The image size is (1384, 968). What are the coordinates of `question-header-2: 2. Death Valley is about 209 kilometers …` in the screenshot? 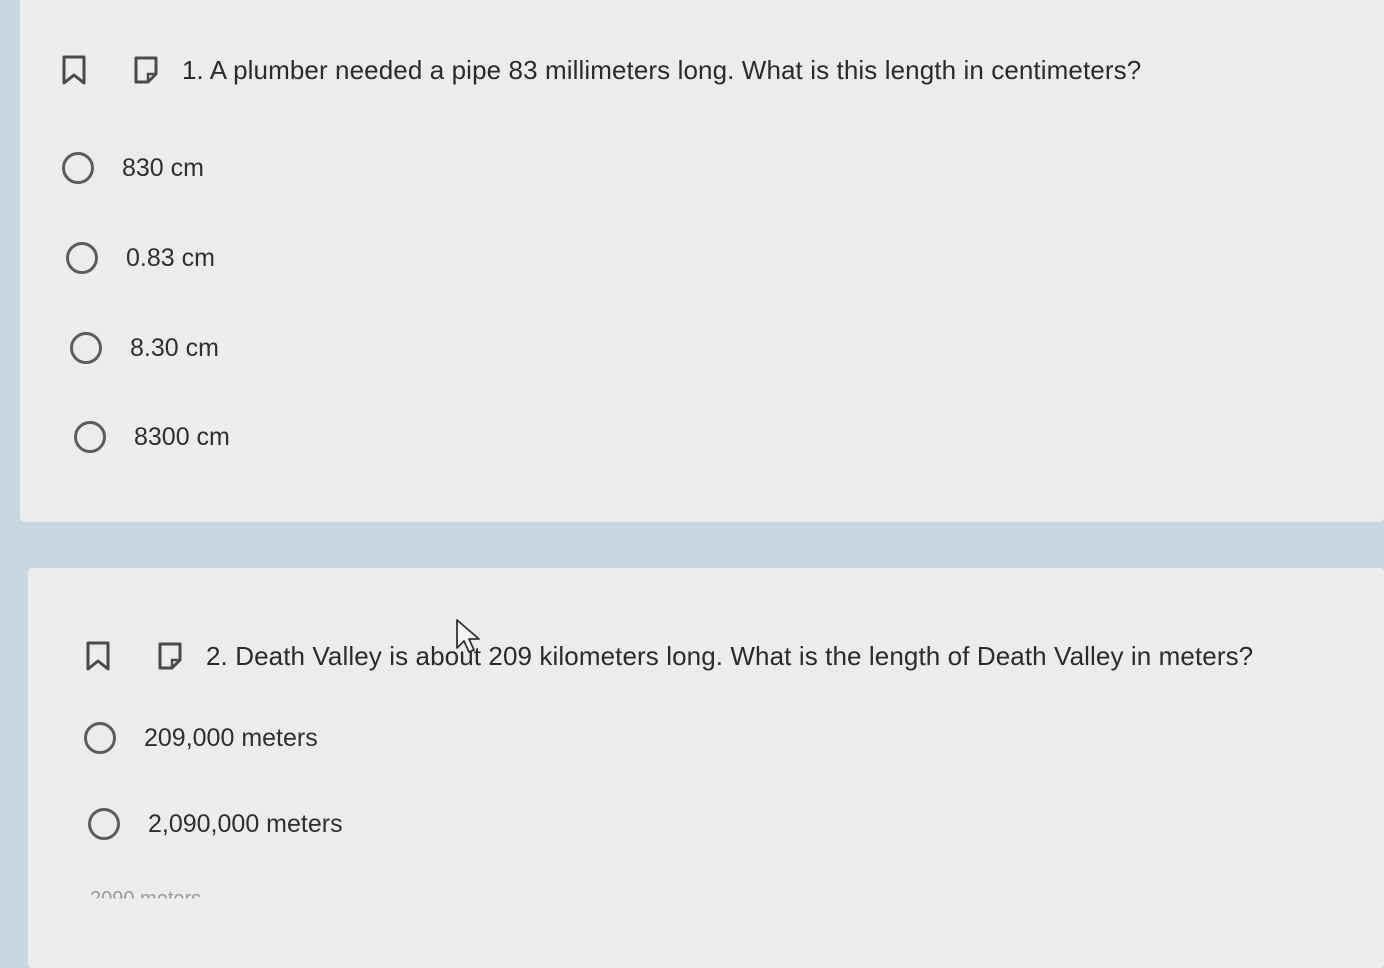 It's located at (668, 656).